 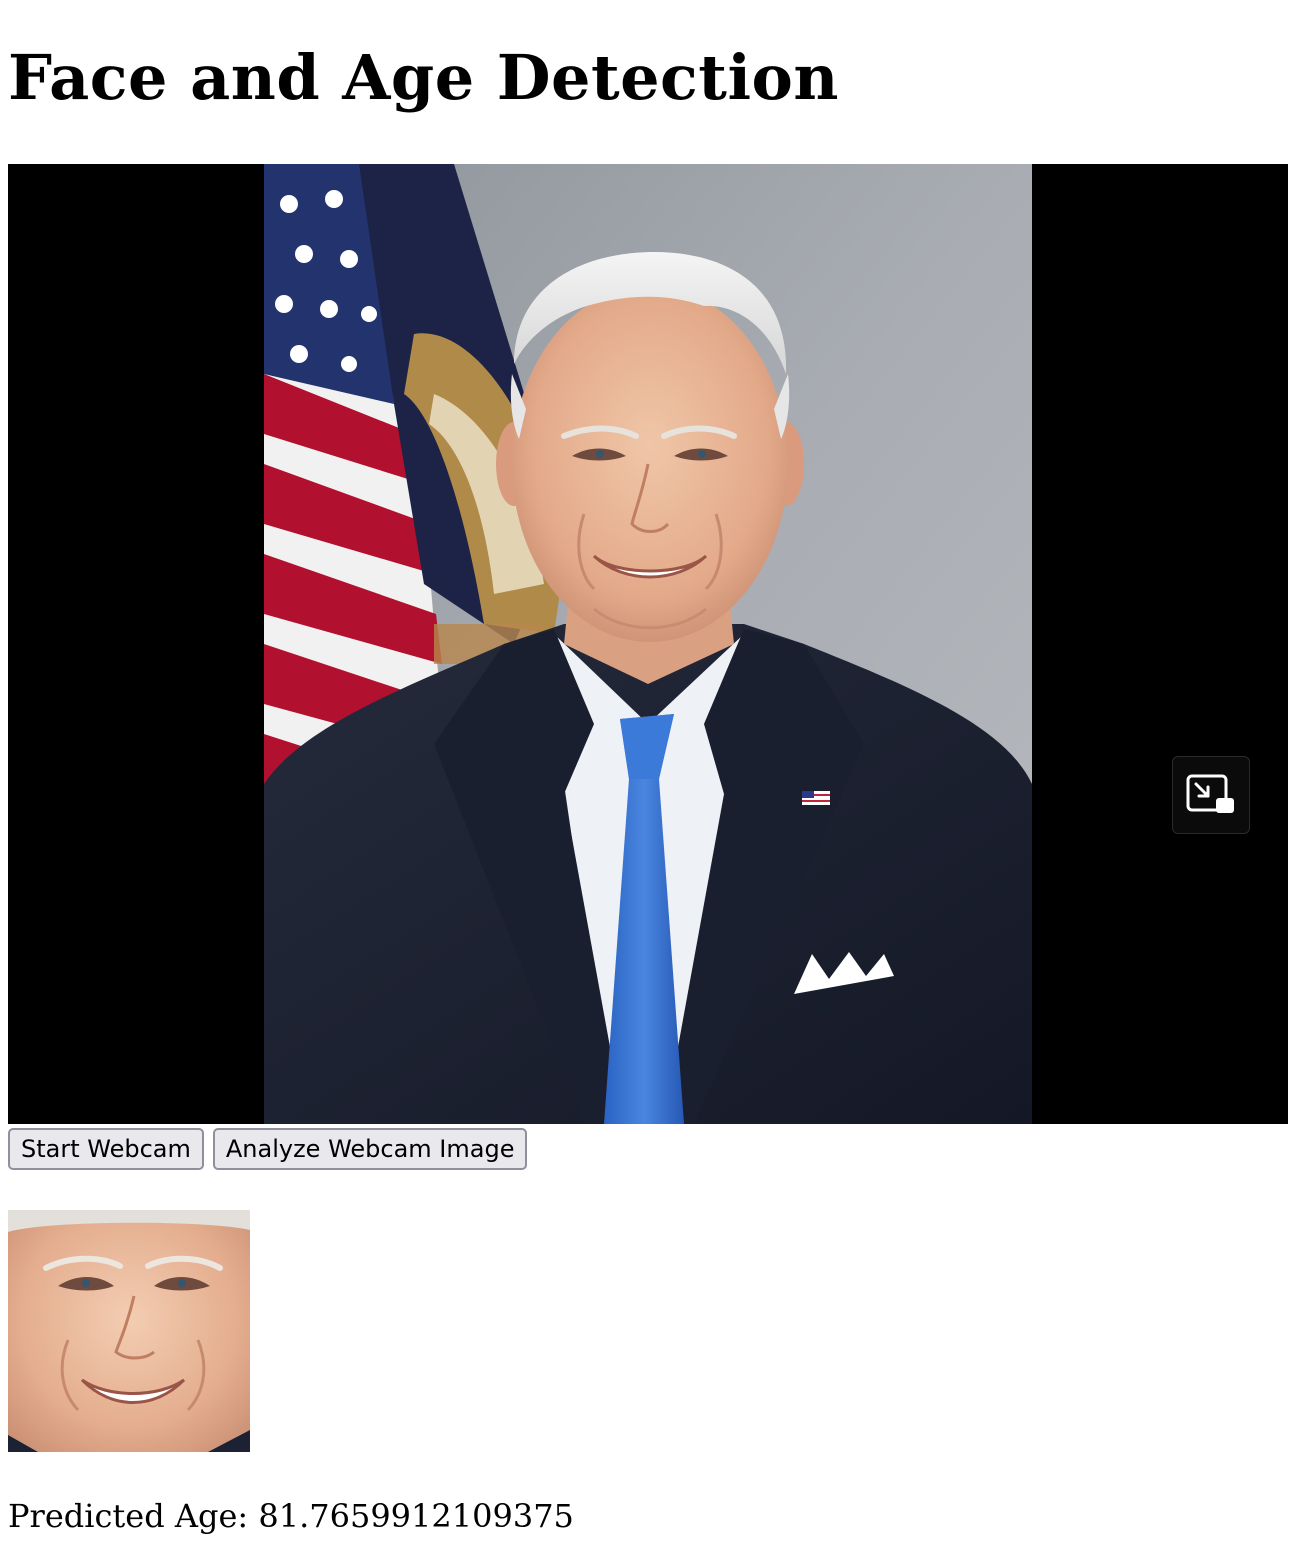 I want to click on page-title: Face and Age Detection, so click(x=423, y=77).